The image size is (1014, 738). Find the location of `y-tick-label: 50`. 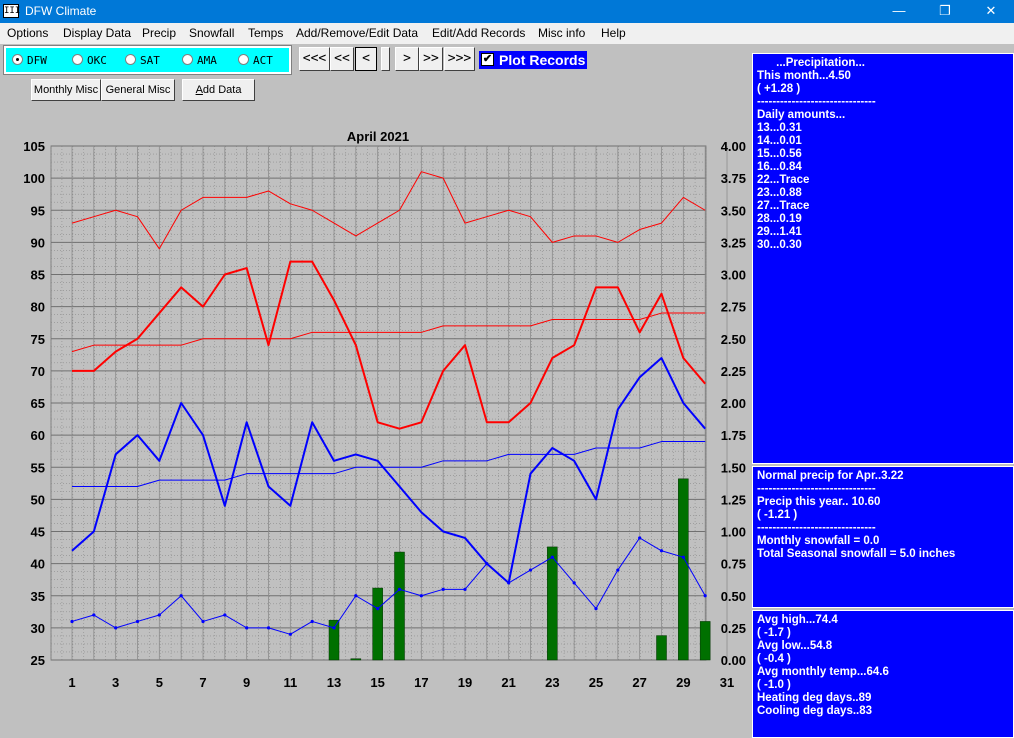

y-tick-label: 50 is located at coordinates (38, 499).